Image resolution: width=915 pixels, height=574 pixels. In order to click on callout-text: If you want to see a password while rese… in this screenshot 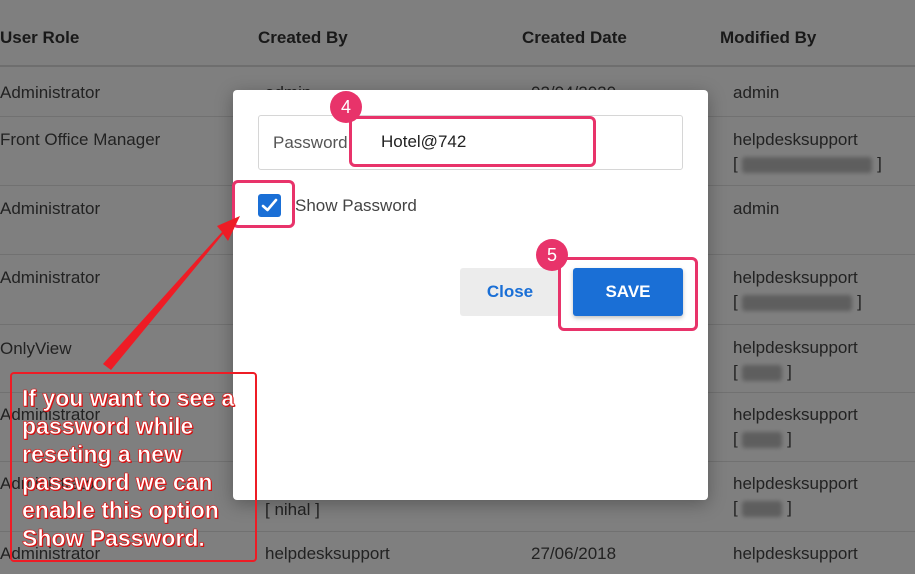, I will do `click(128, 468)`.